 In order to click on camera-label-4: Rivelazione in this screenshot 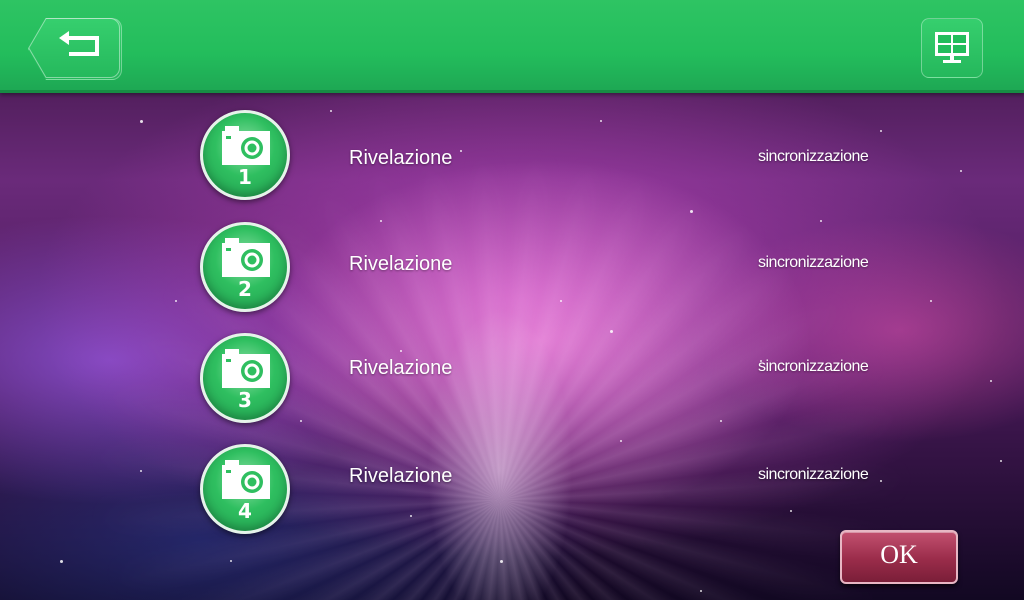, I will do `click(401, 476)`.